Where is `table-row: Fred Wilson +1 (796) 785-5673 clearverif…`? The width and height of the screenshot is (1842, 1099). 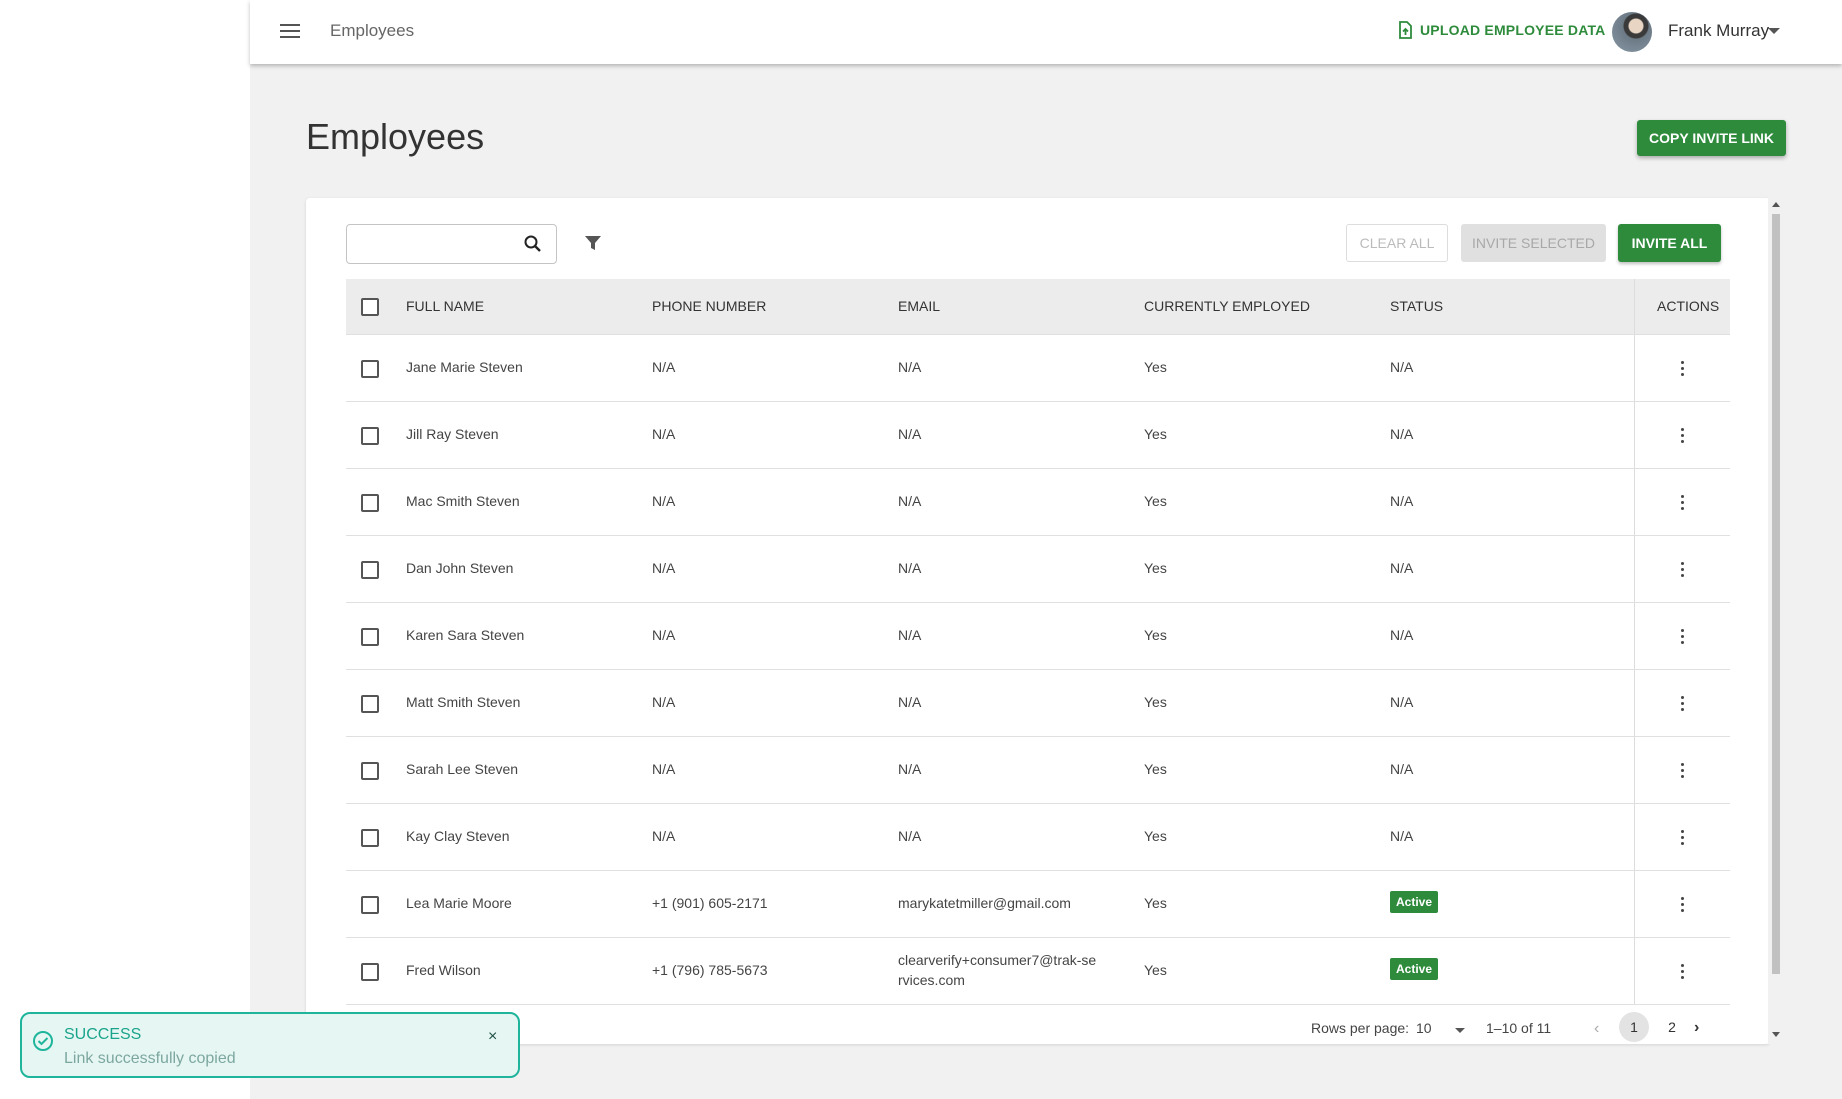
table-row: Fred Wilson +1 (796) 785-5673 clearverif… is located at coordinates (1038, 971).